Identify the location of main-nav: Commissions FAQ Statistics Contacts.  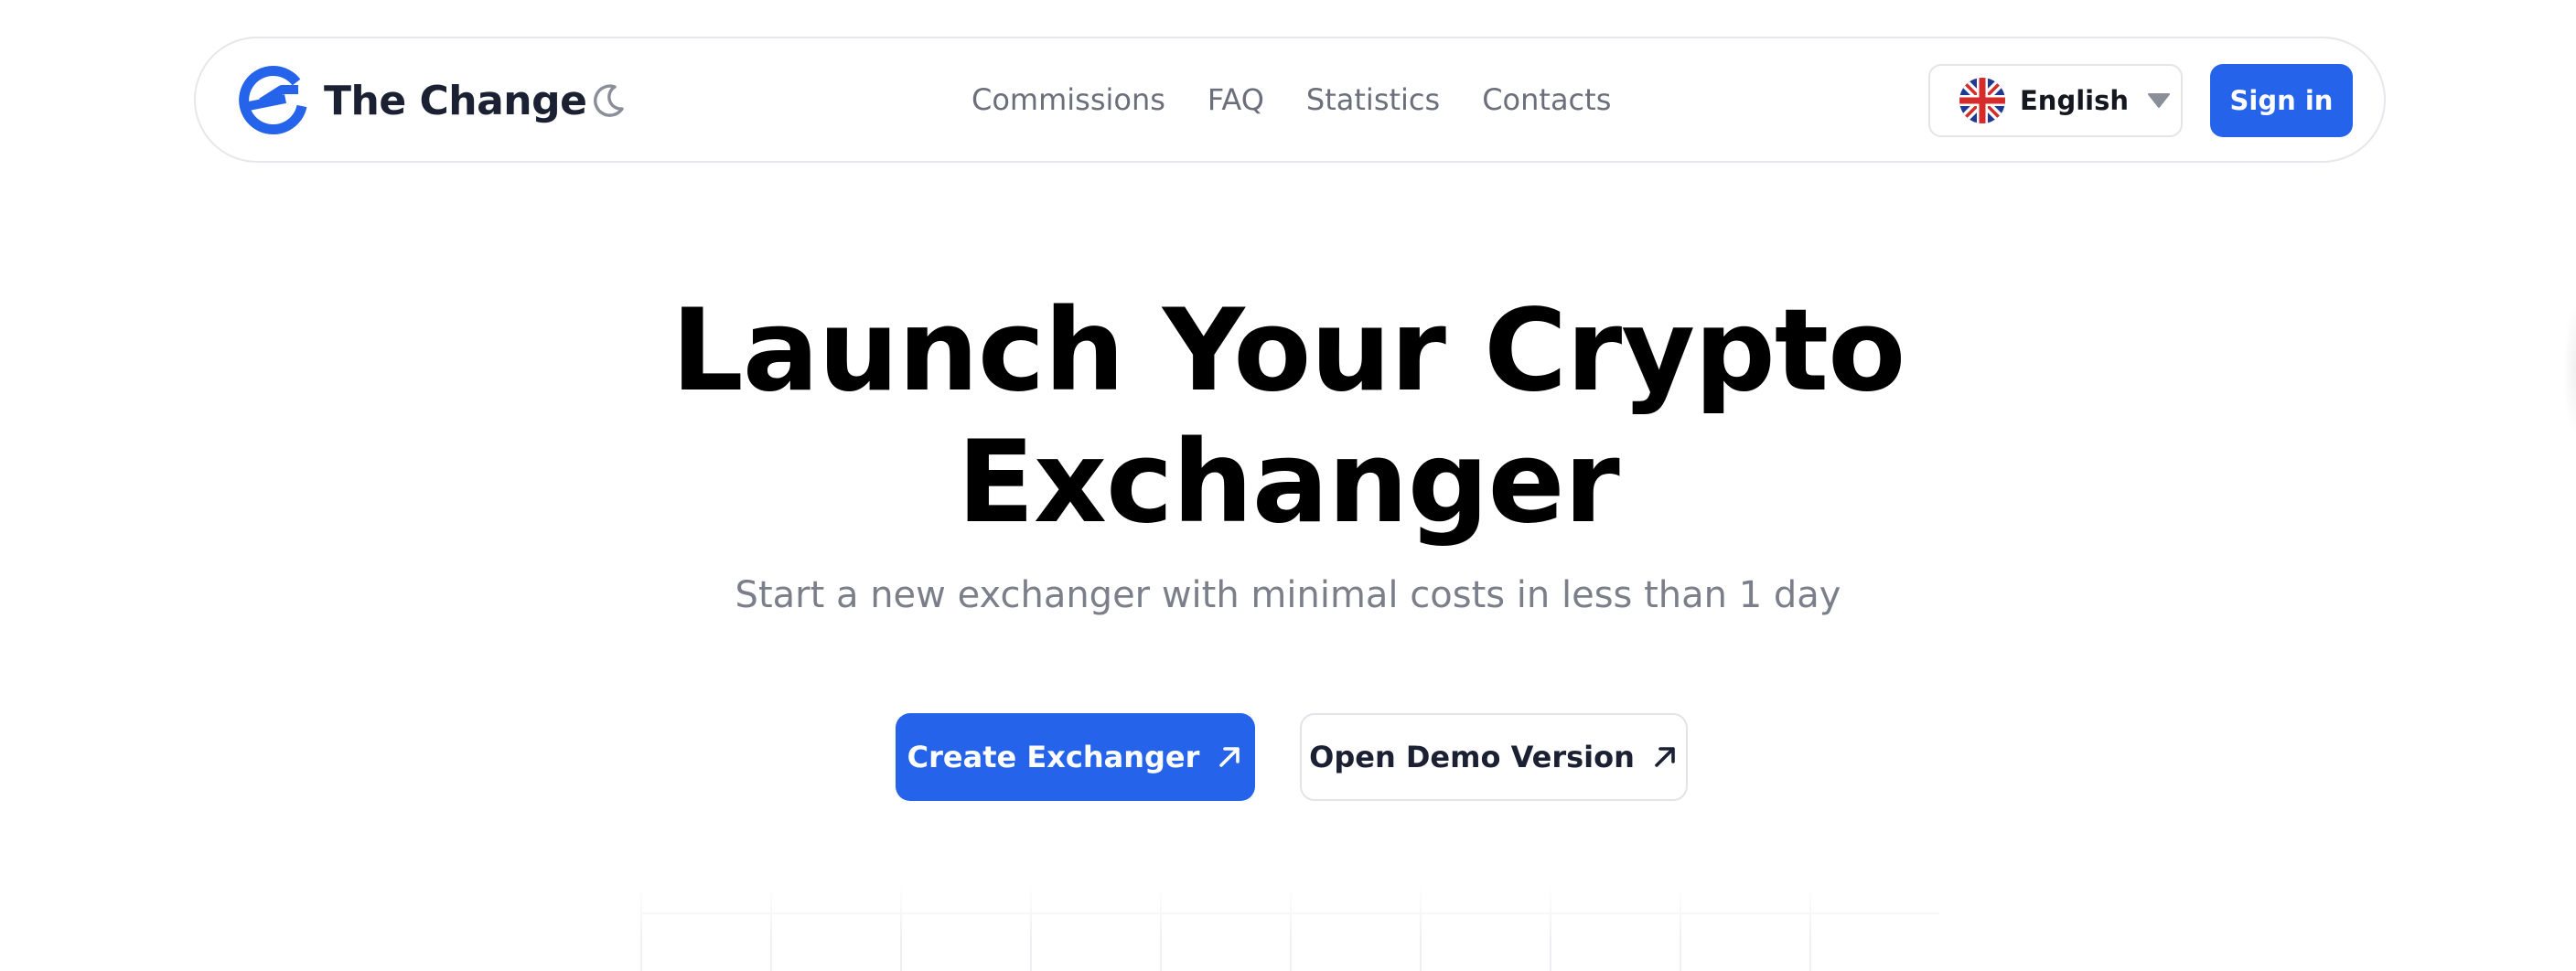
(1291, 99).